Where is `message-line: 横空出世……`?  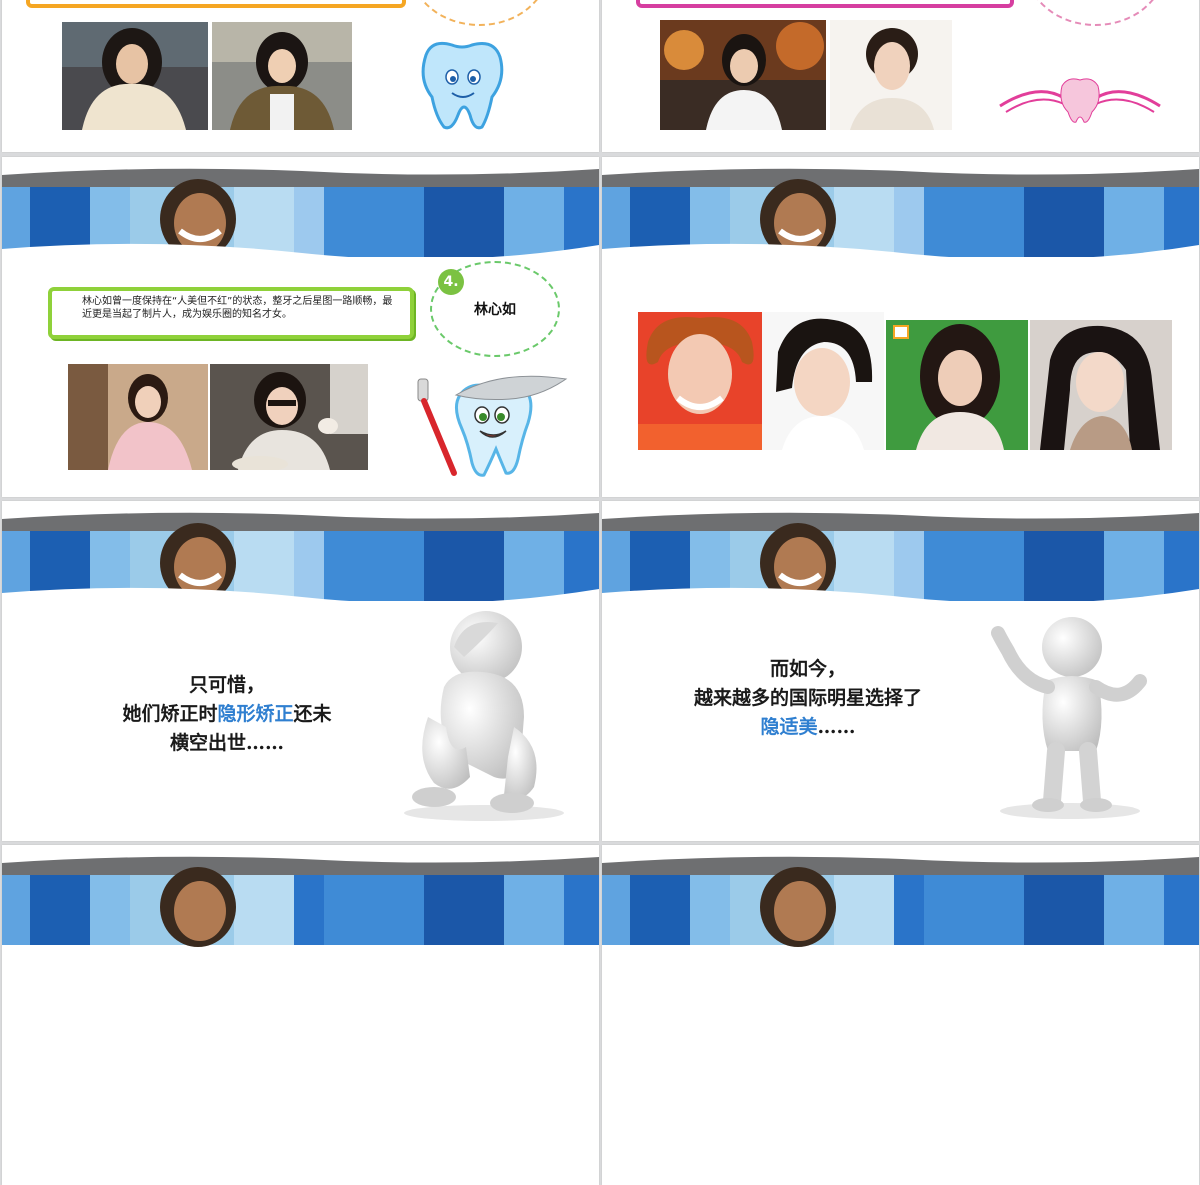 message-line: 横空出世…… is located at coordinates (226, 743).